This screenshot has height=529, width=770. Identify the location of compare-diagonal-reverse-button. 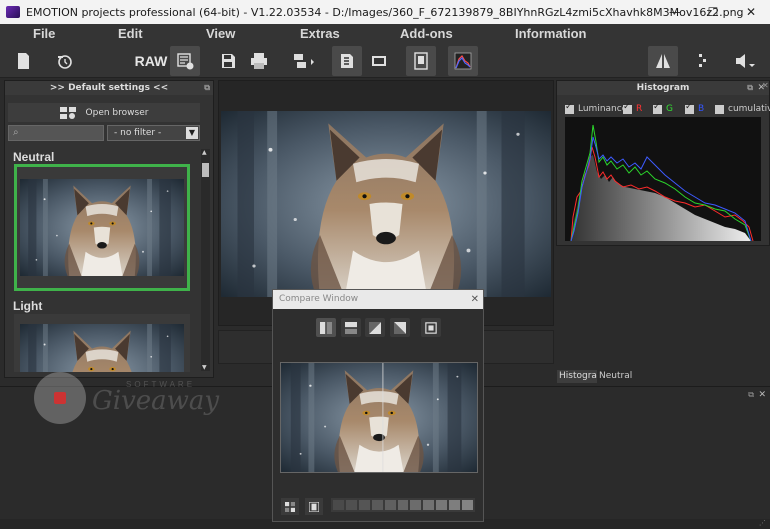
(400, 327).